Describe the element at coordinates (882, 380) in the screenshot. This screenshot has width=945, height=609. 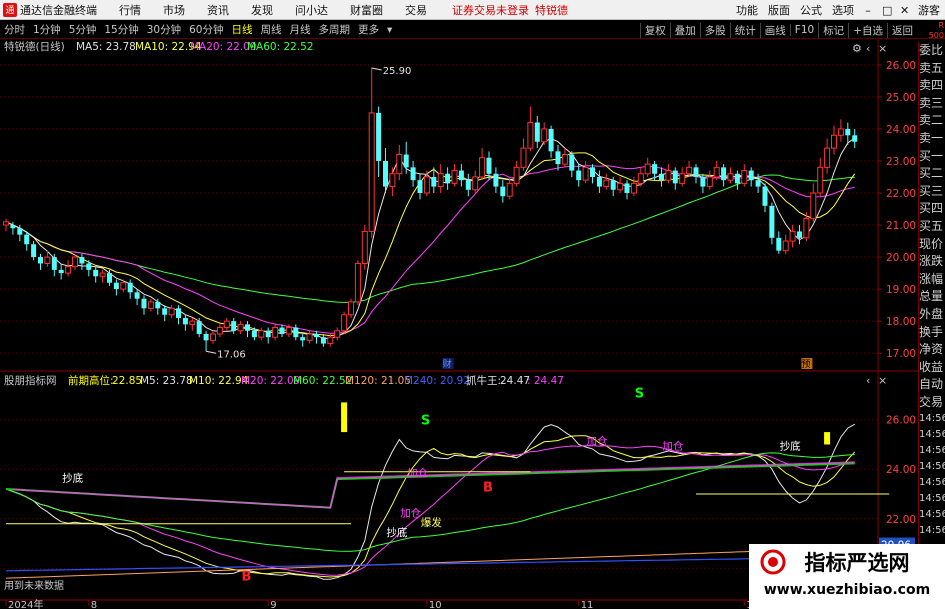
I see `sub-close-icon: ×` at that location.